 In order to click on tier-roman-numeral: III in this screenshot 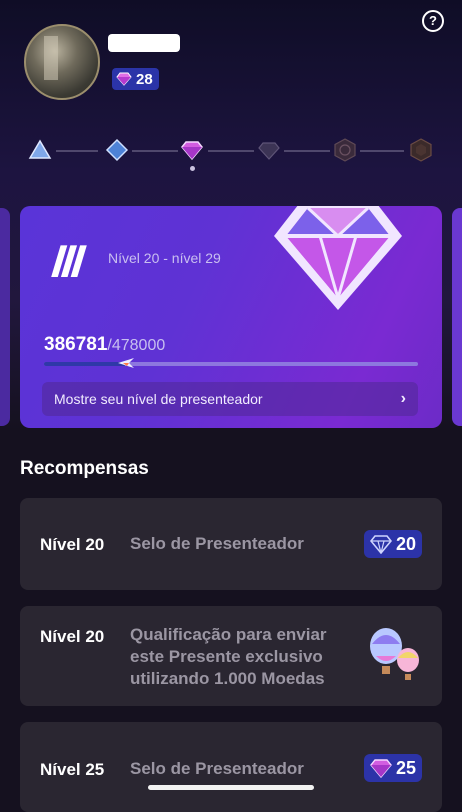, I will do `click(67, 261)`.